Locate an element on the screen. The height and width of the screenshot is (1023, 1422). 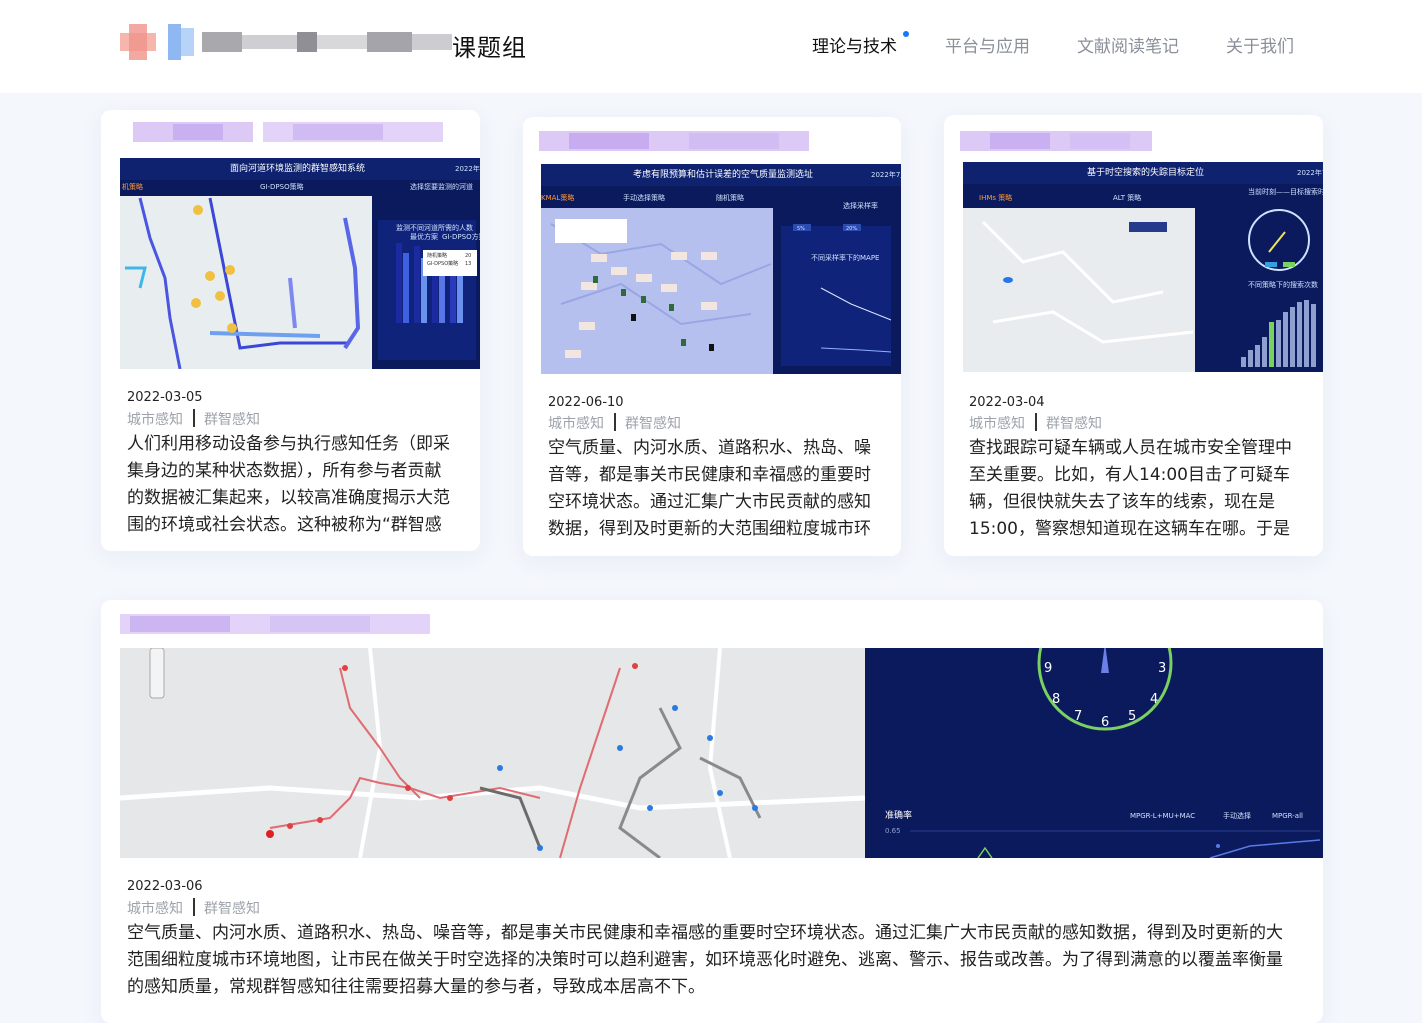
svg-text: 机策略 is located at coordinates (132, 186).